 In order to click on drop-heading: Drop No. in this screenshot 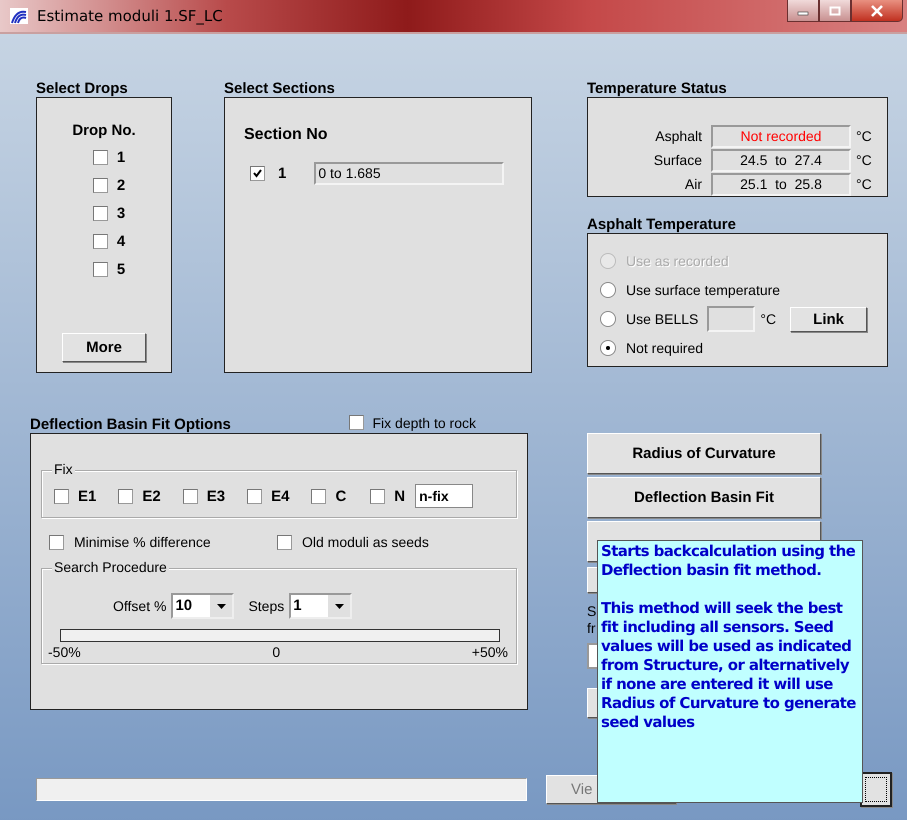, I will do `click(104, 130)`.